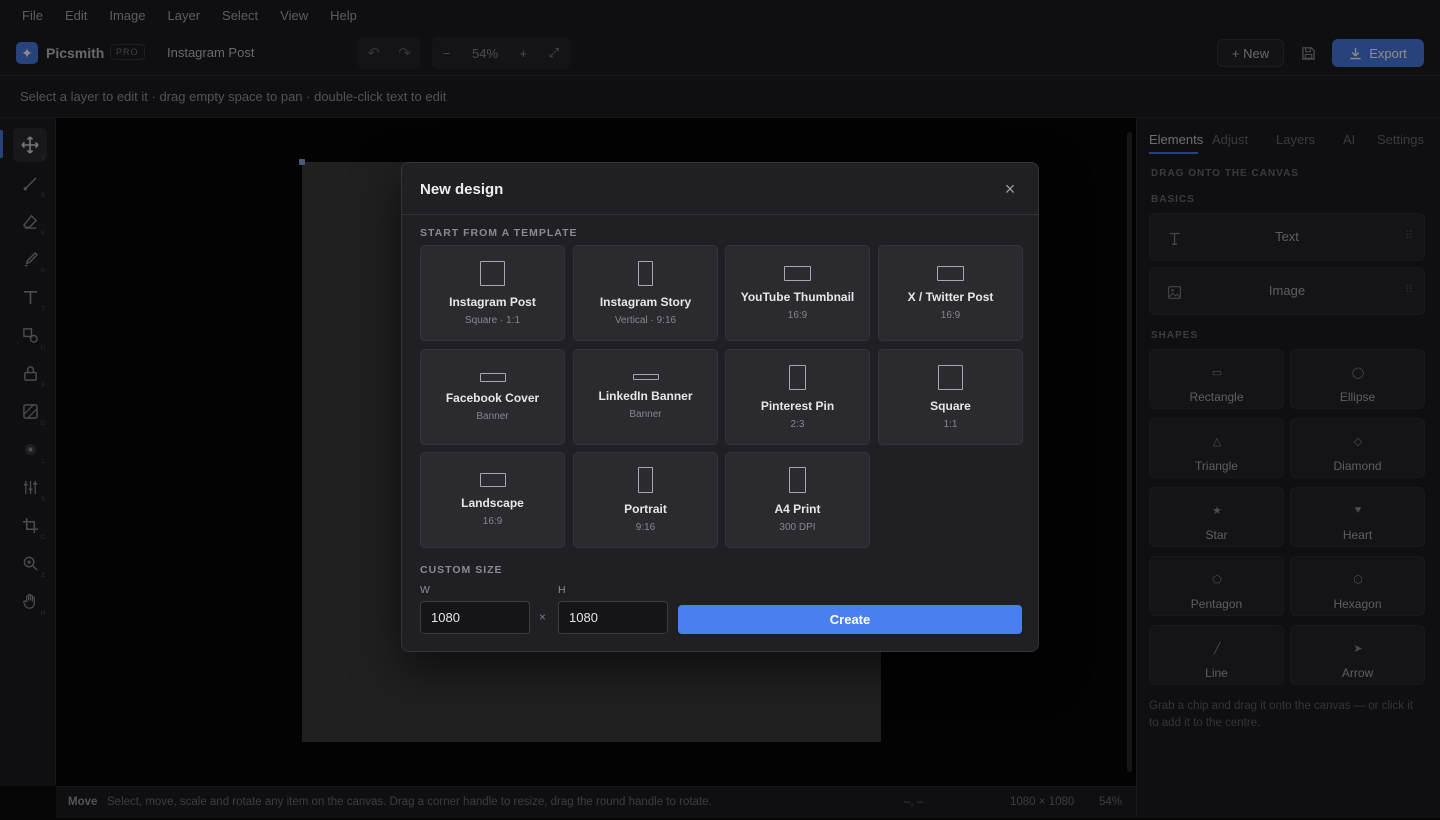 Image resolution: width=1440 pixels, height=820 pixels. I want to click on template-name: Portrait, so click(645, 509).